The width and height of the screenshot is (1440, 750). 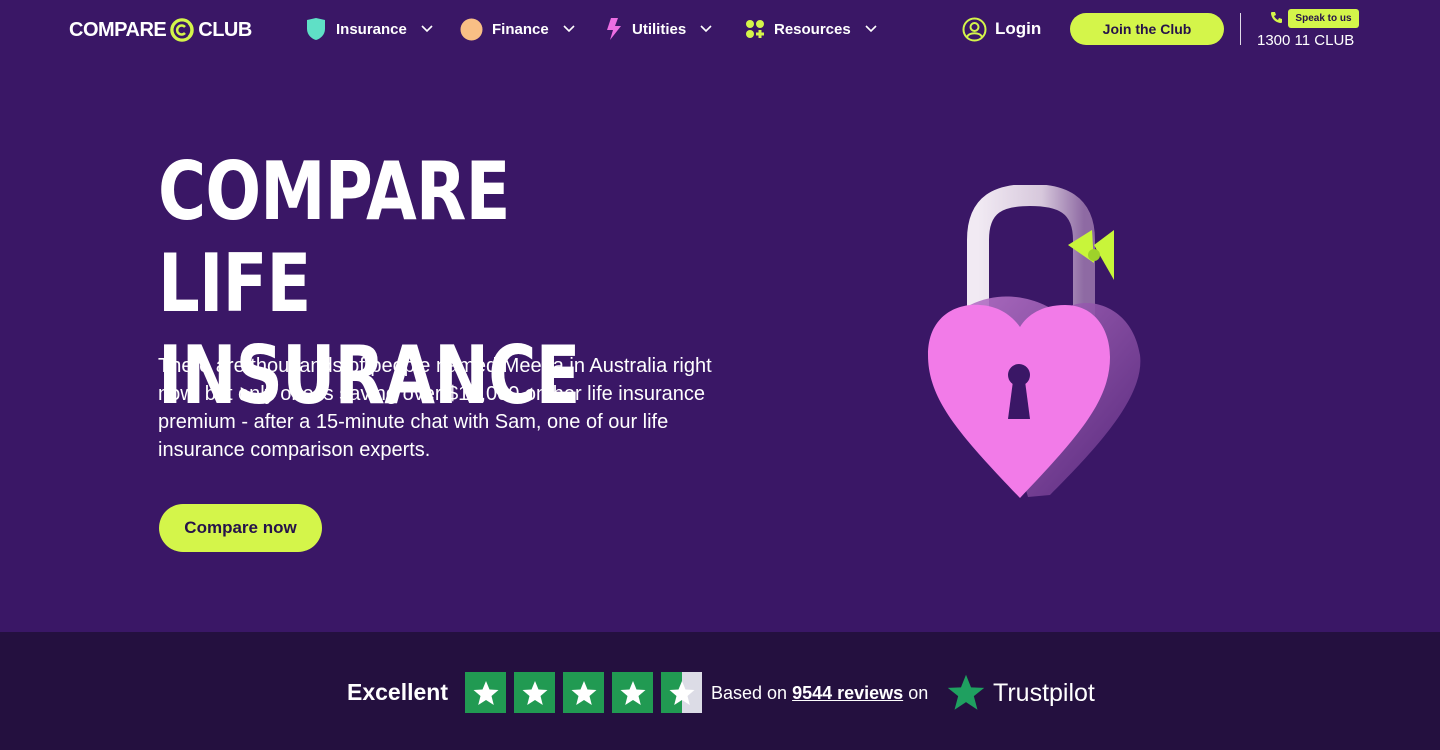 I want to click on trustpilot-brand-text: Trustpilot, so click(x=1044, y=692).